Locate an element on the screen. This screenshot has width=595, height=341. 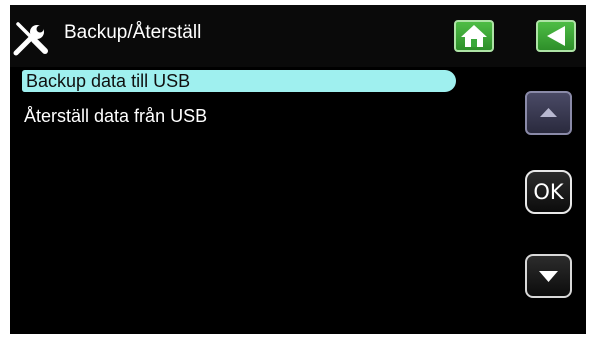
back-arrow-icon is located at coordinates (556, 36).